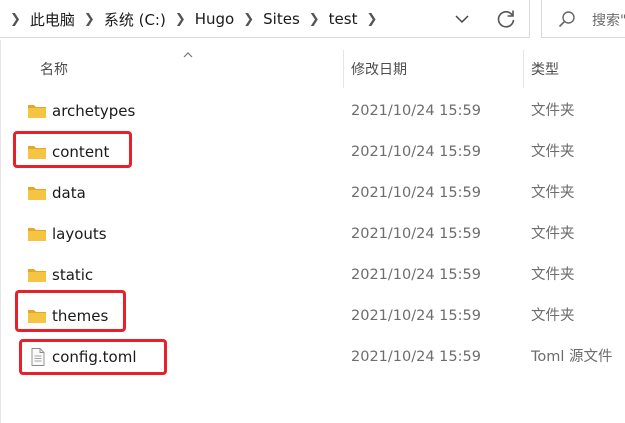 This screenshot has width=625, height=423. Describe the element at coordinates (52, 19) in the screenshot. I see `breadcrumb-this-pc: 此电脑` at that location.